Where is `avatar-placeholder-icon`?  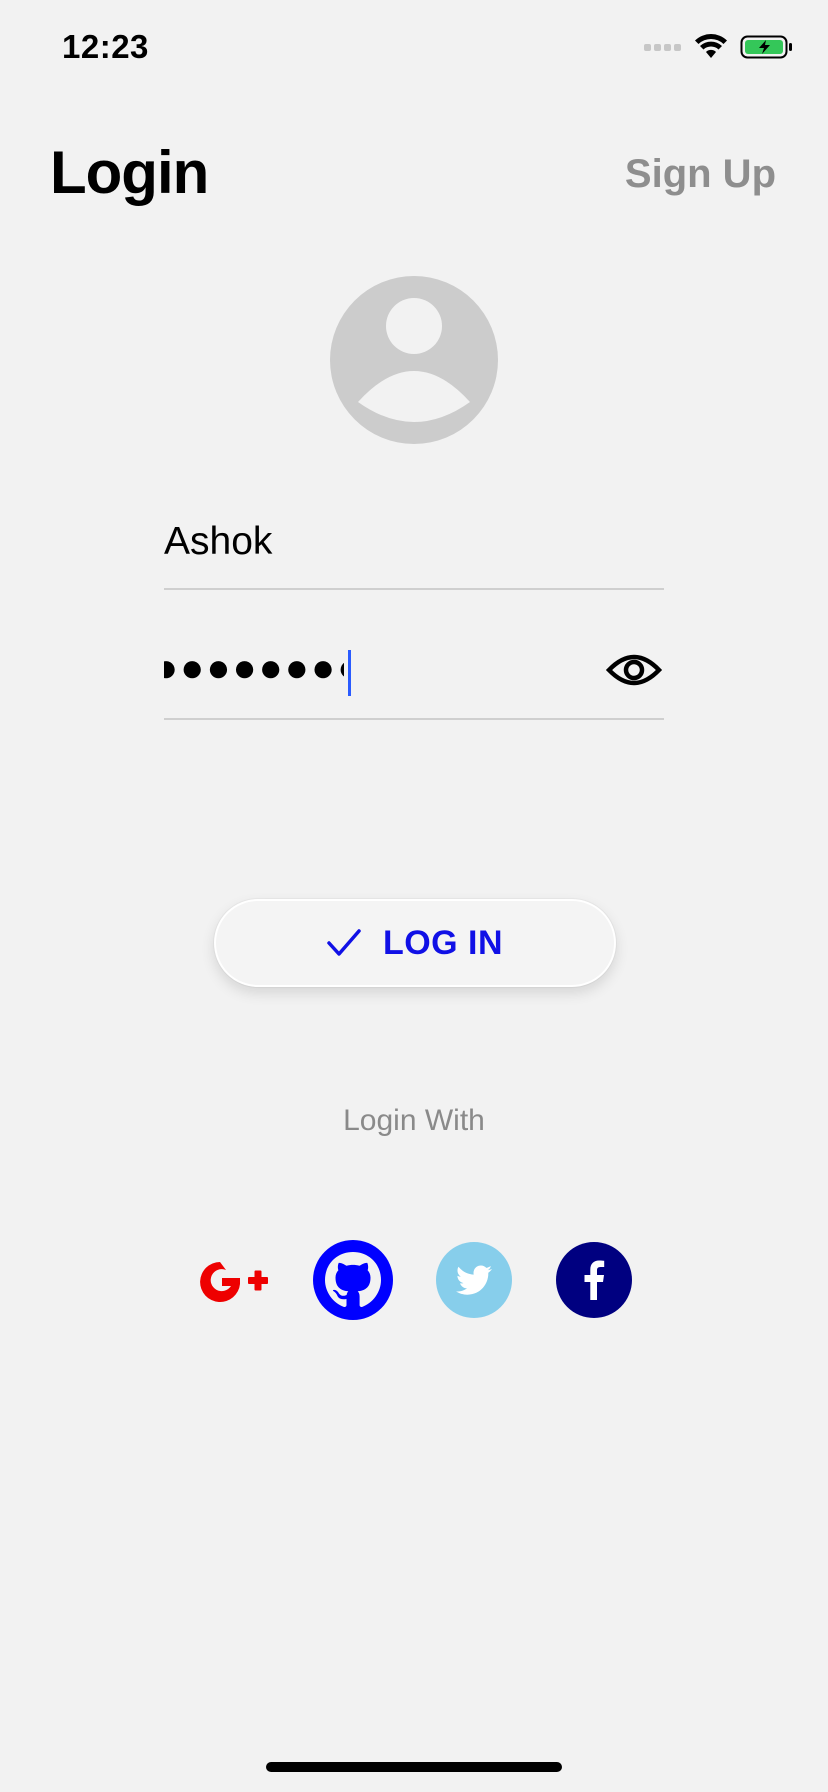 avatar-placeholder-icon is located at coordinates (414, 360).